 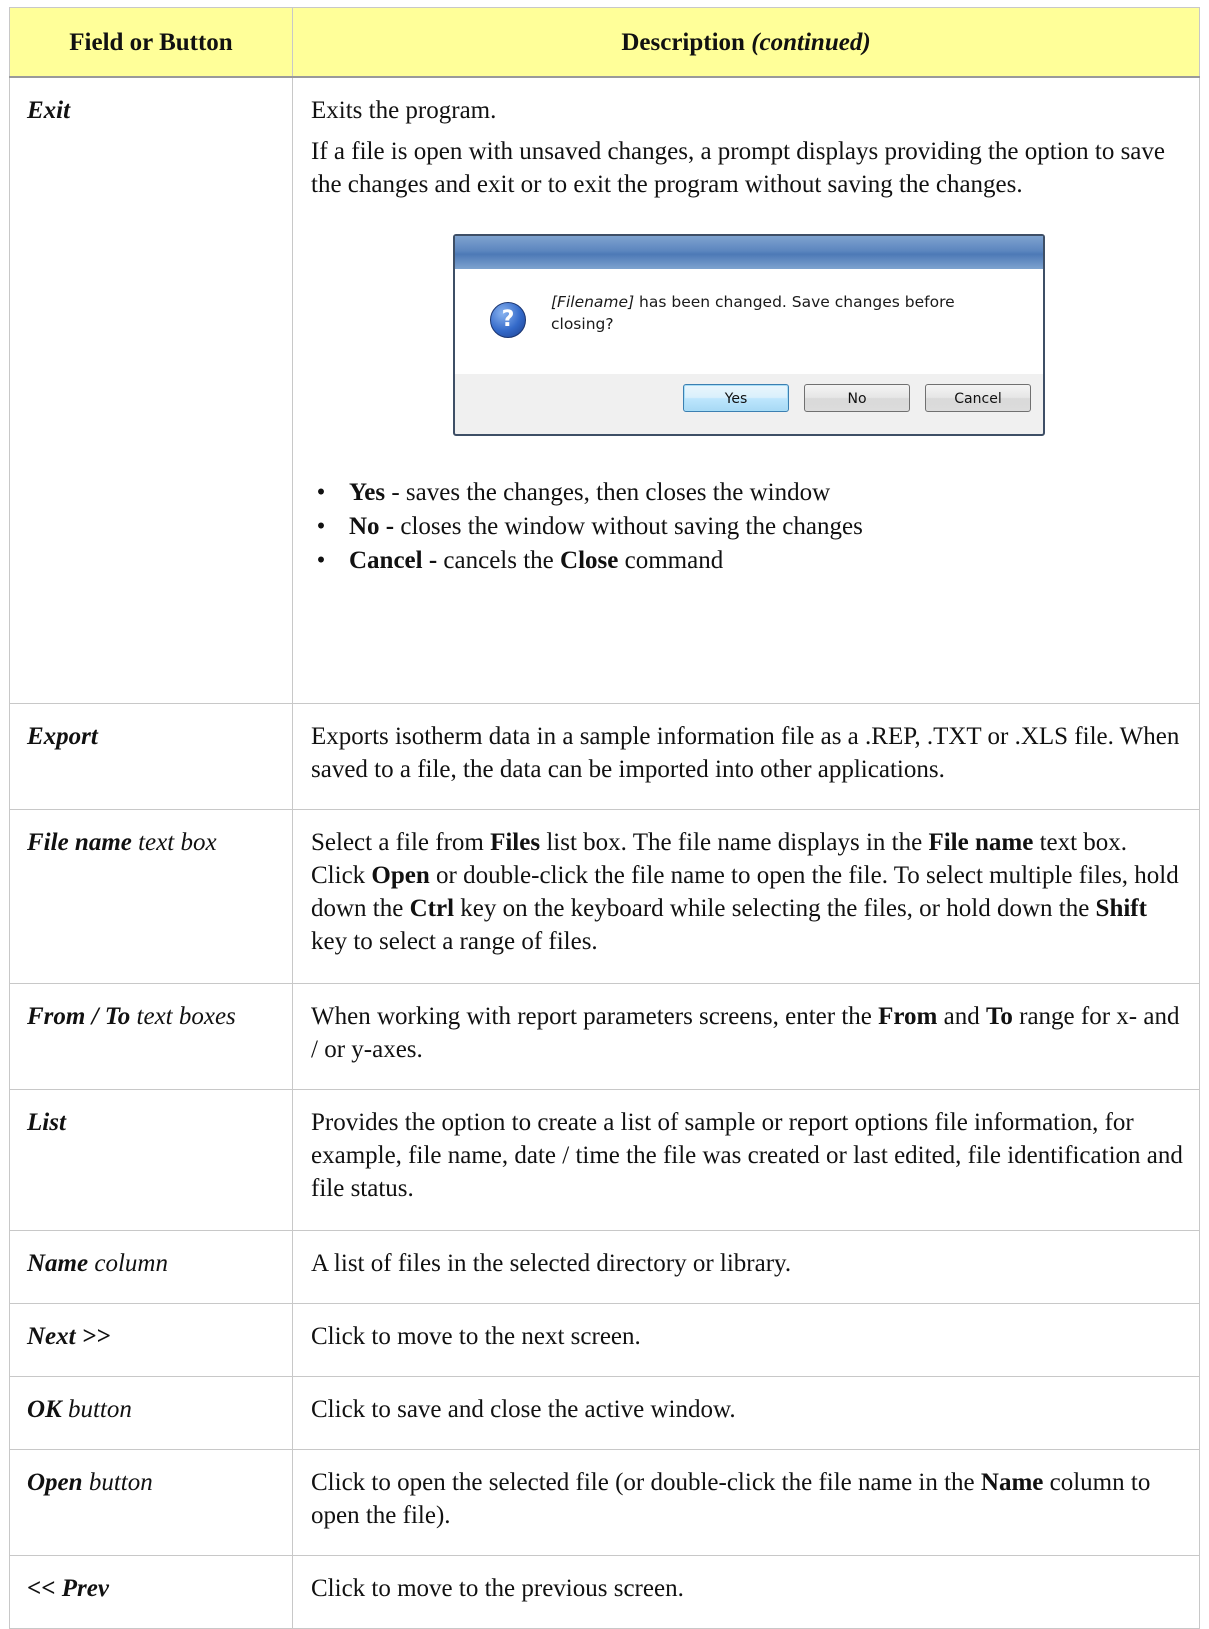 I want to click on field-name: OK, so click(x=44, y=1409).